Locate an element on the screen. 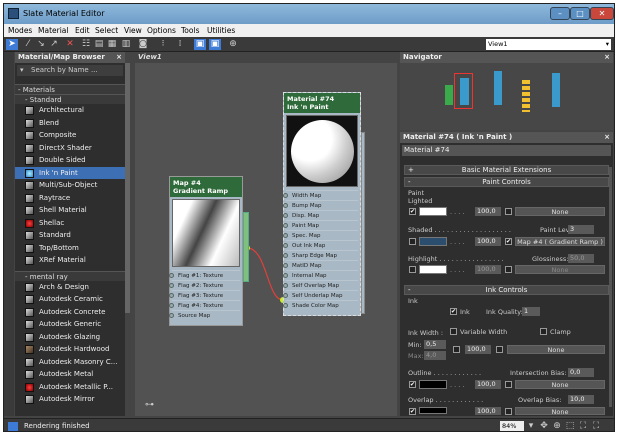 The width and height of the screenshot is (619, 435). background-icon: ▦ is located at coordinates (112, 44).